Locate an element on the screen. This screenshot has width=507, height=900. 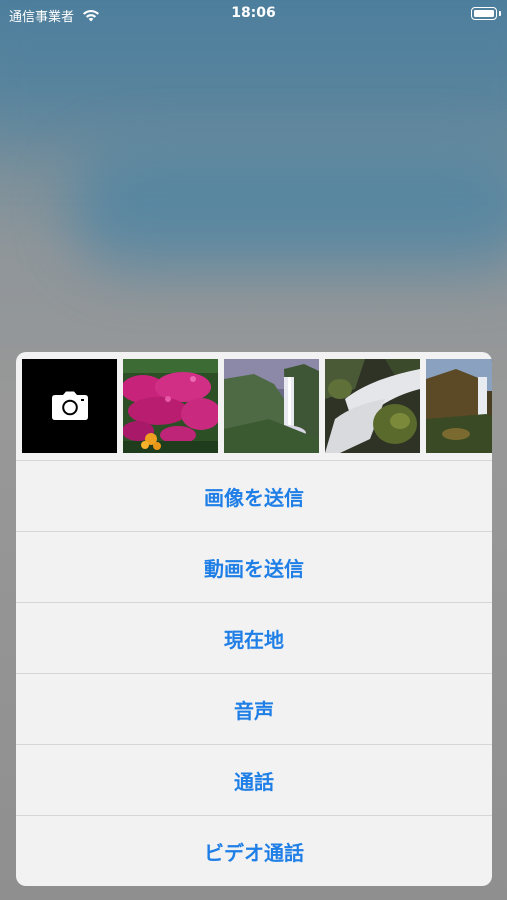
battery-icon is located at coordinates (486, 13).